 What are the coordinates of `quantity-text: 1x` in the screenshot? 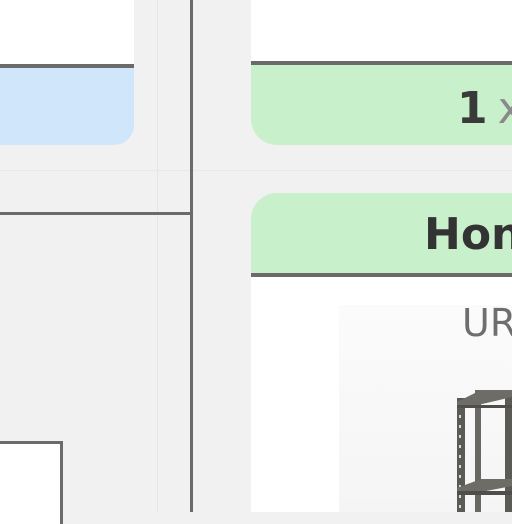 It's located at (484, 108).